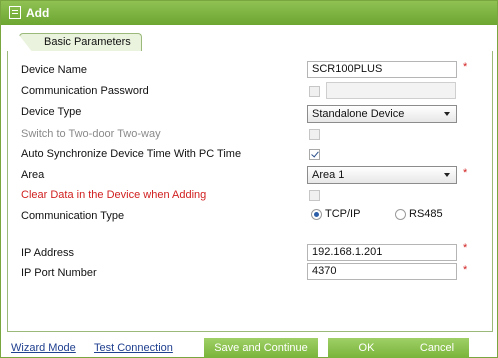 Image resolution: width=498 pixels, height=358 pixels. Describe the element at coordinates (33, 175) in the screenshot. I see `area-label: Area` at that location.